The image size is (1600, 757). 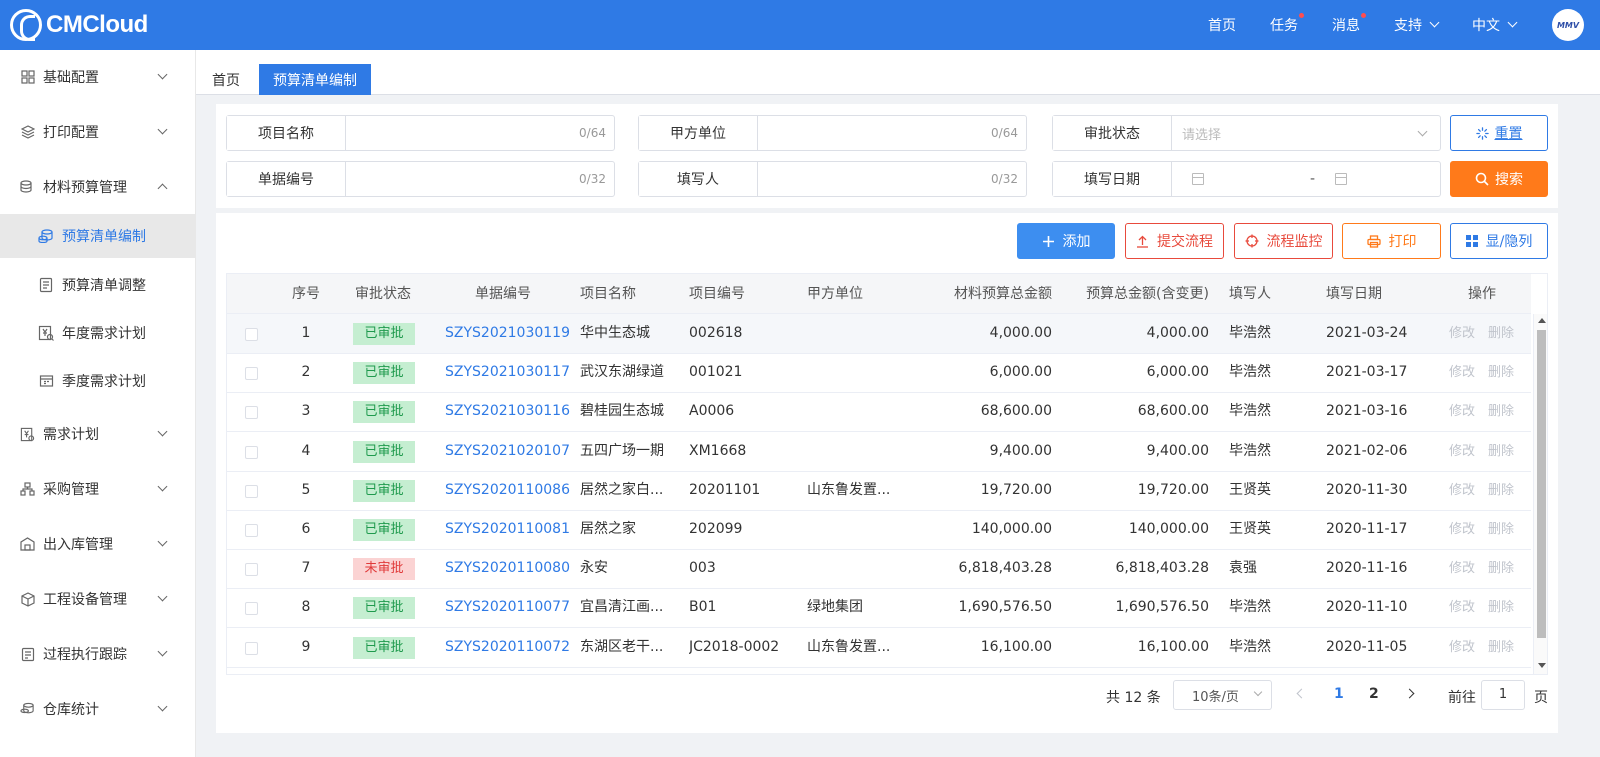 What do you see at coordinates (226, 79) in the screenshot?
I see `tab-home: 首页` at bounding box center [226, 79].